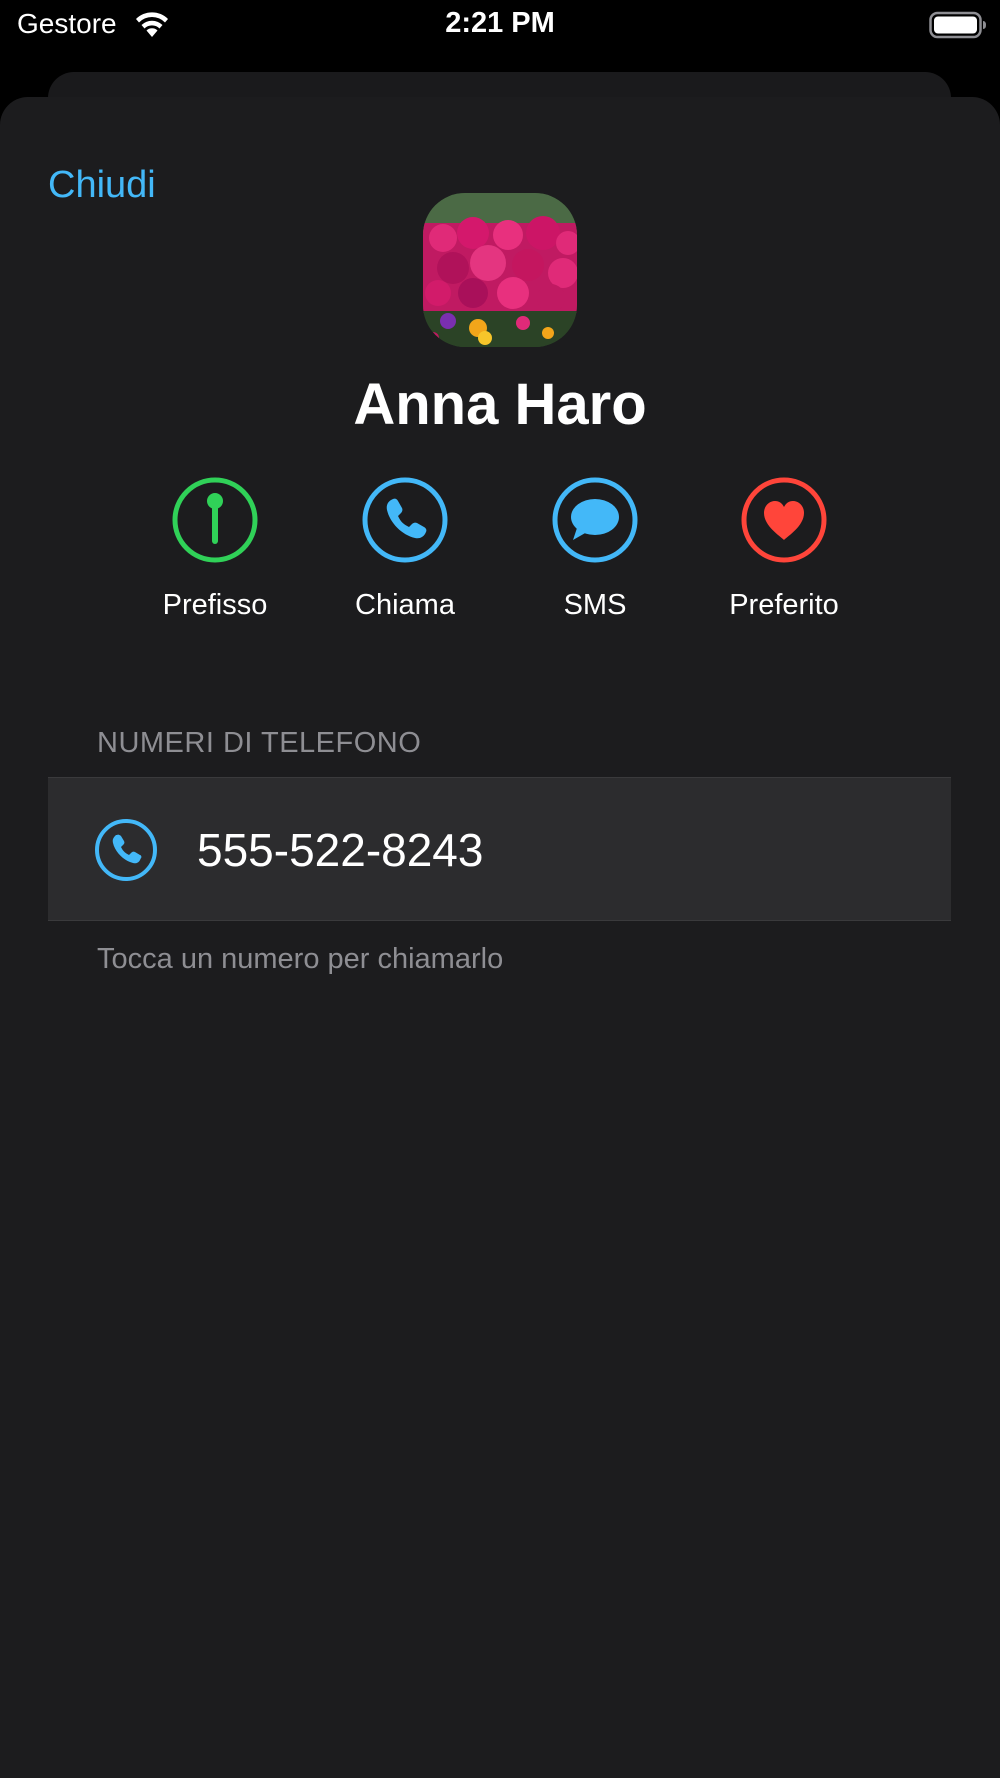  What do you see at coordinates (500, 404) in the screenshot?
I see `contact-name: Anna Haro` at bounding box center [500, 404].